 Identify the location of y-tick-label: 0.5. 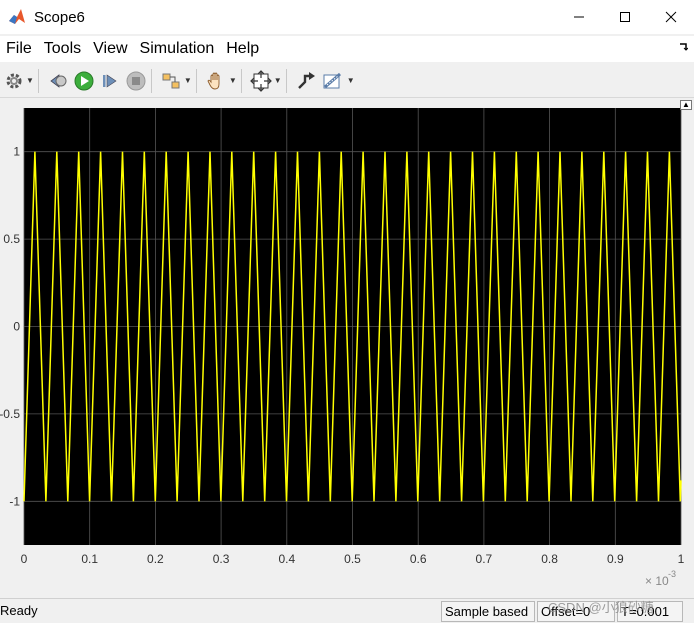
(11, 239).